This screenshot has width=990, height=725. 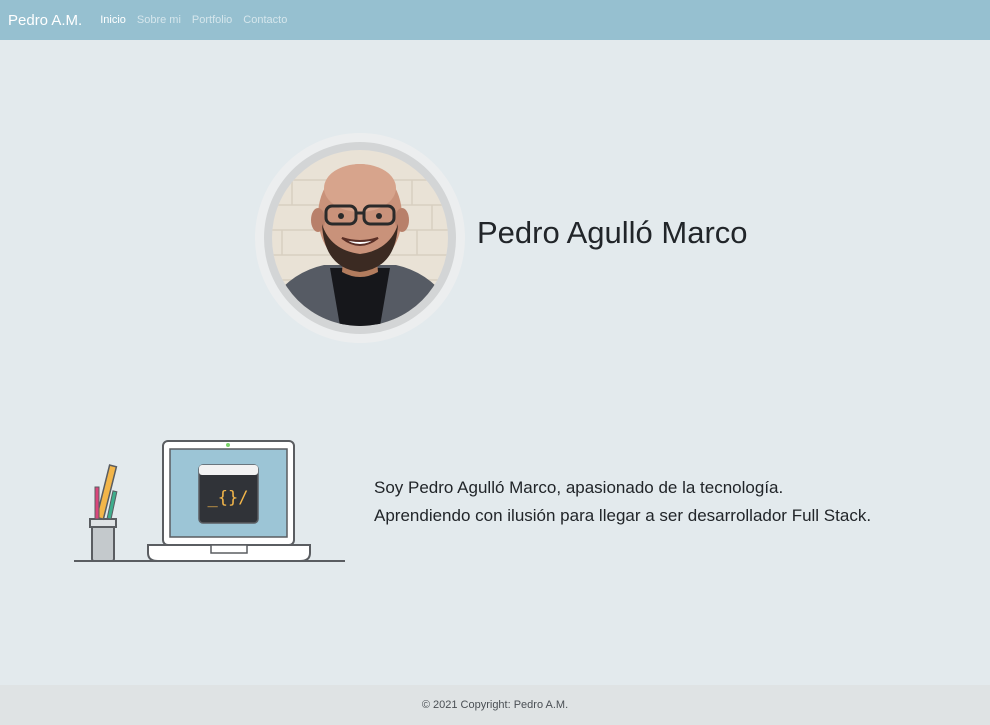 I want to click on copyright-text: © 2021 Copyright: Pedro A.M., so click(x=495, y=705).